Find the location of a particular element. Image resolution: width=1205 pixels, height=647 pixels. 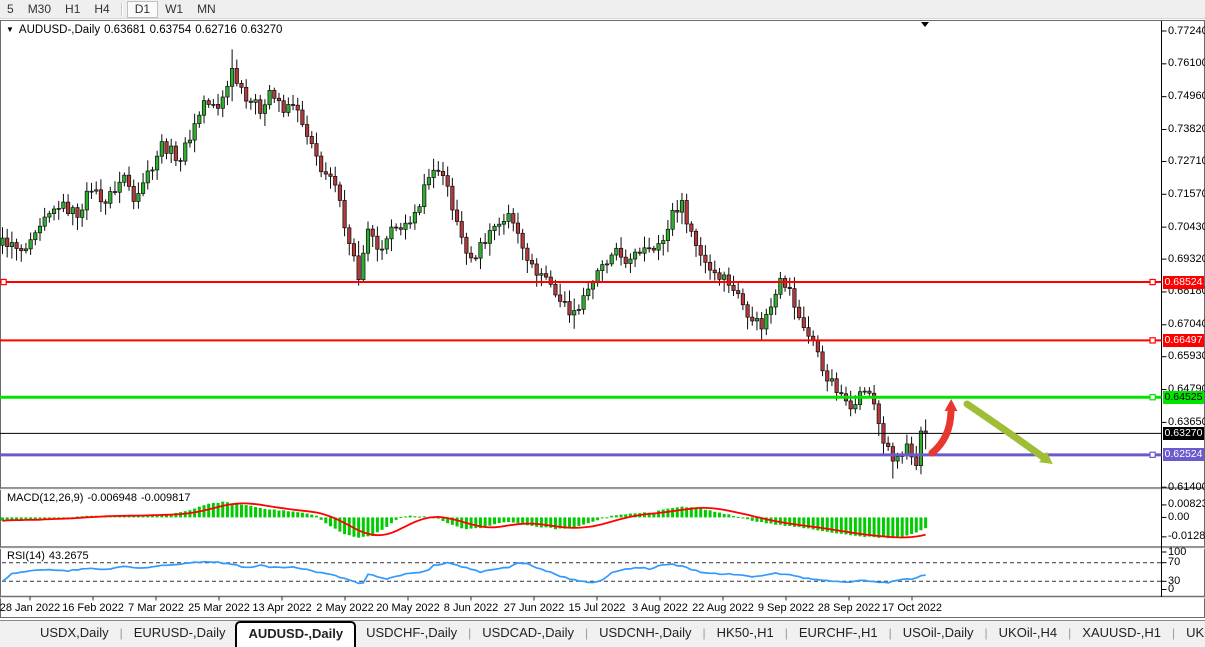

timeframe-button-h4: H4 is located at coordinates (101, 9).